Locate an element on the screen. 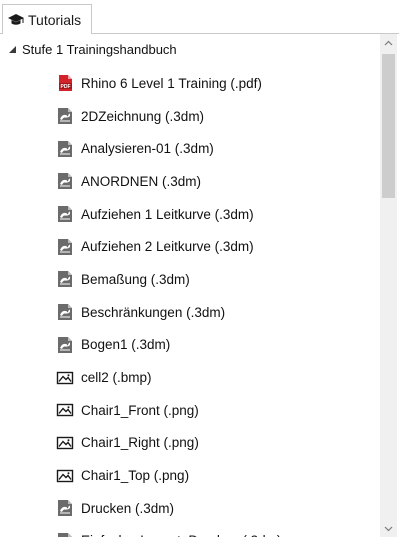  list-item: Beschränkungen (.3dm) is located at coordinates (168, 312).